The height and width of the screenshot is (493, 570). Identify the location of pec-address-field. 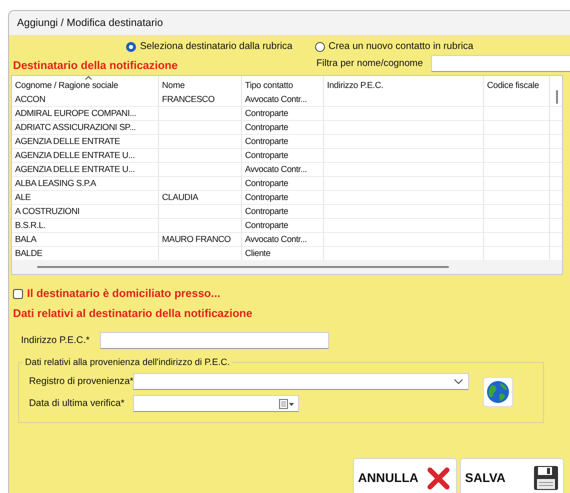
(214, 340).